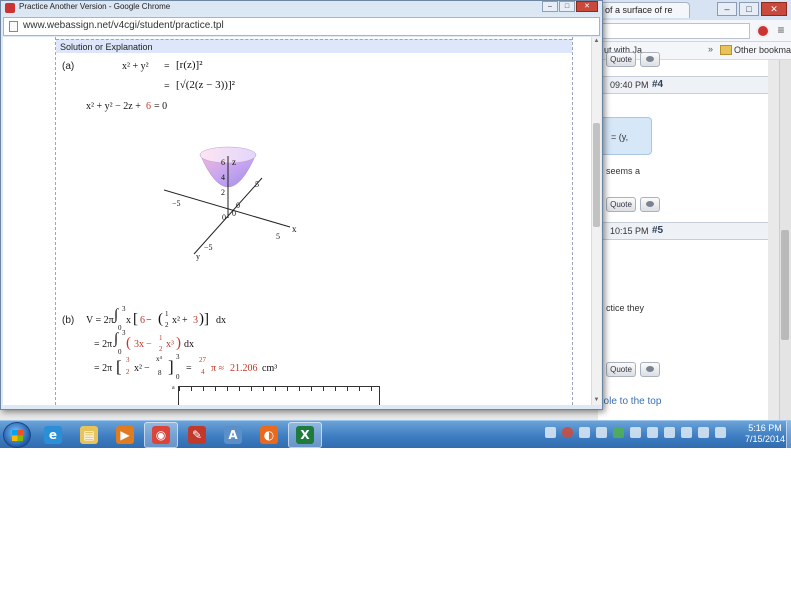 The width and height of the screenshot is (791, 600). I want to click on post-header: 10:15 PM #5, so click(683, 231).